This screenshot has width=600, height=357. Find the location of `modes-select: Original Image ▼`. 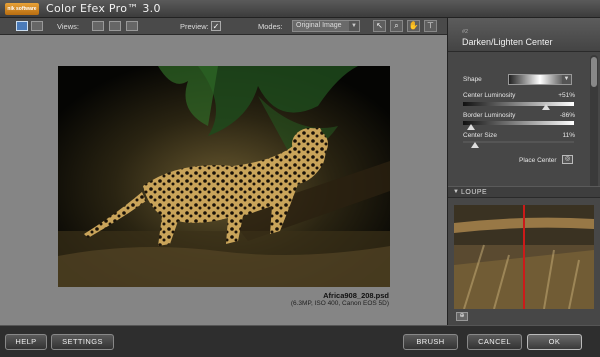

modes-select: Original Image ▼ is located at coordinates (326, 26).